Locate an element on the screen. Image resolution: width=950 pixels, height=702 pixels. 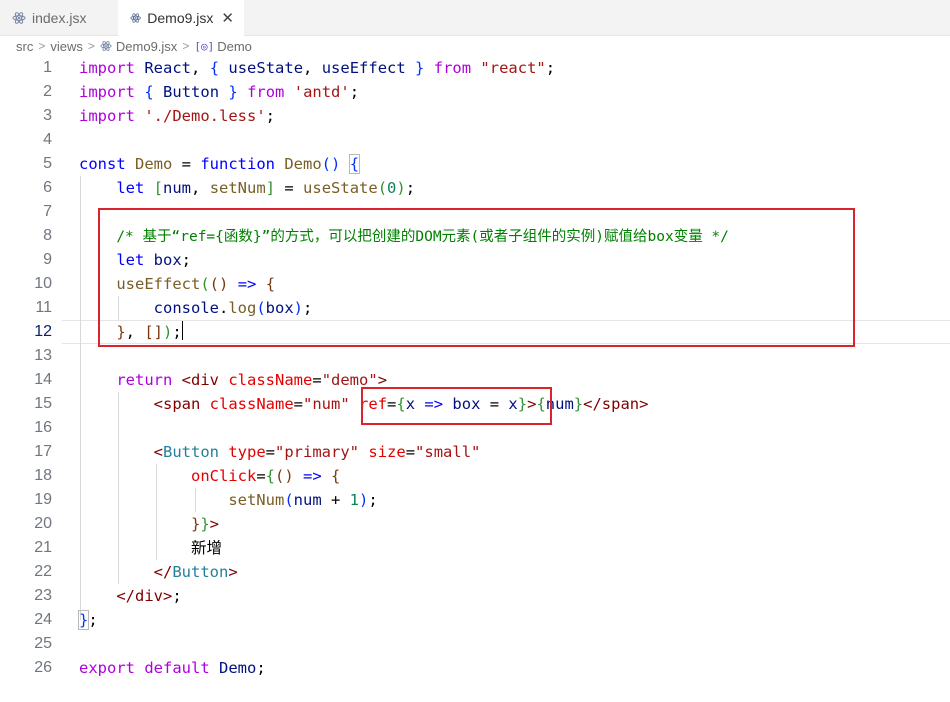
line-number: 15 is located at coordinates (43, 403).